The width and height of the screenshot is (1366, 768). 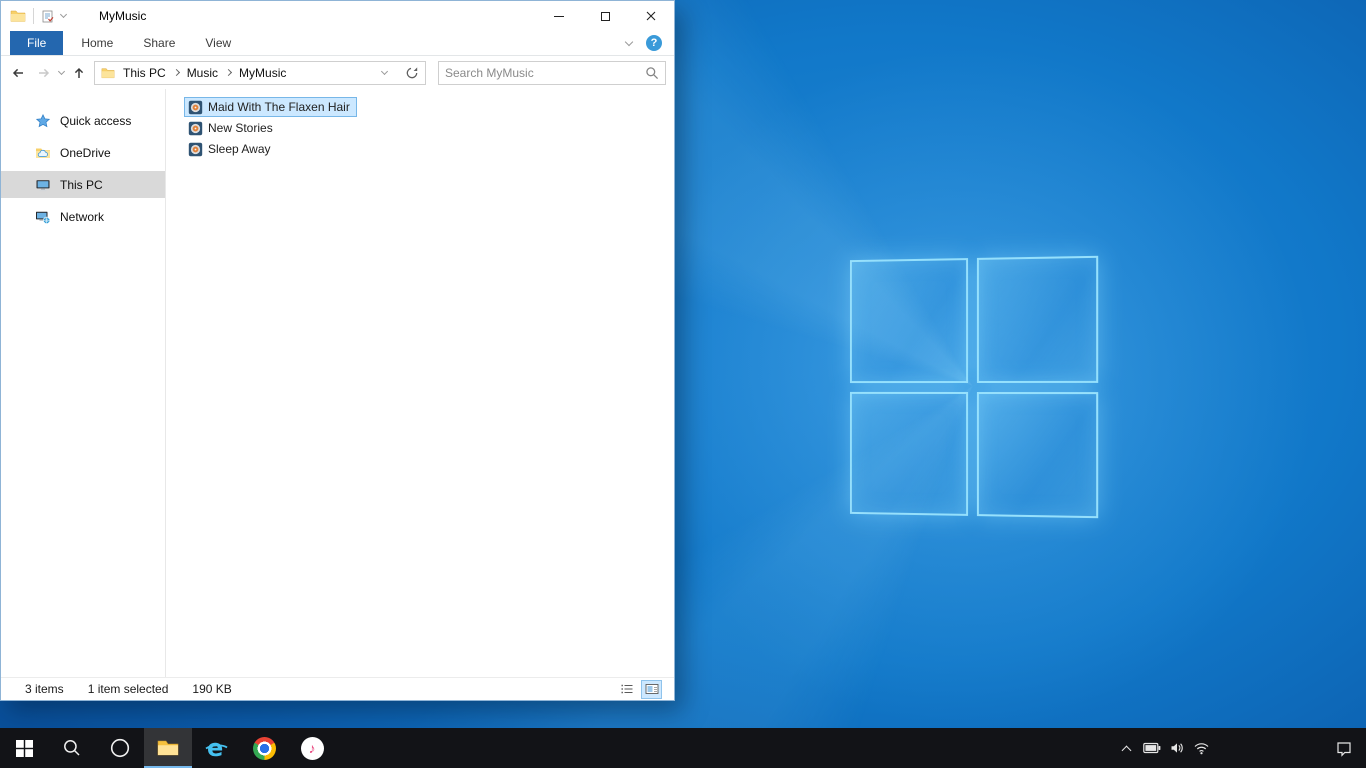 I want to click on address-dropdown-chevron-icon, so click(x=384, y=71).